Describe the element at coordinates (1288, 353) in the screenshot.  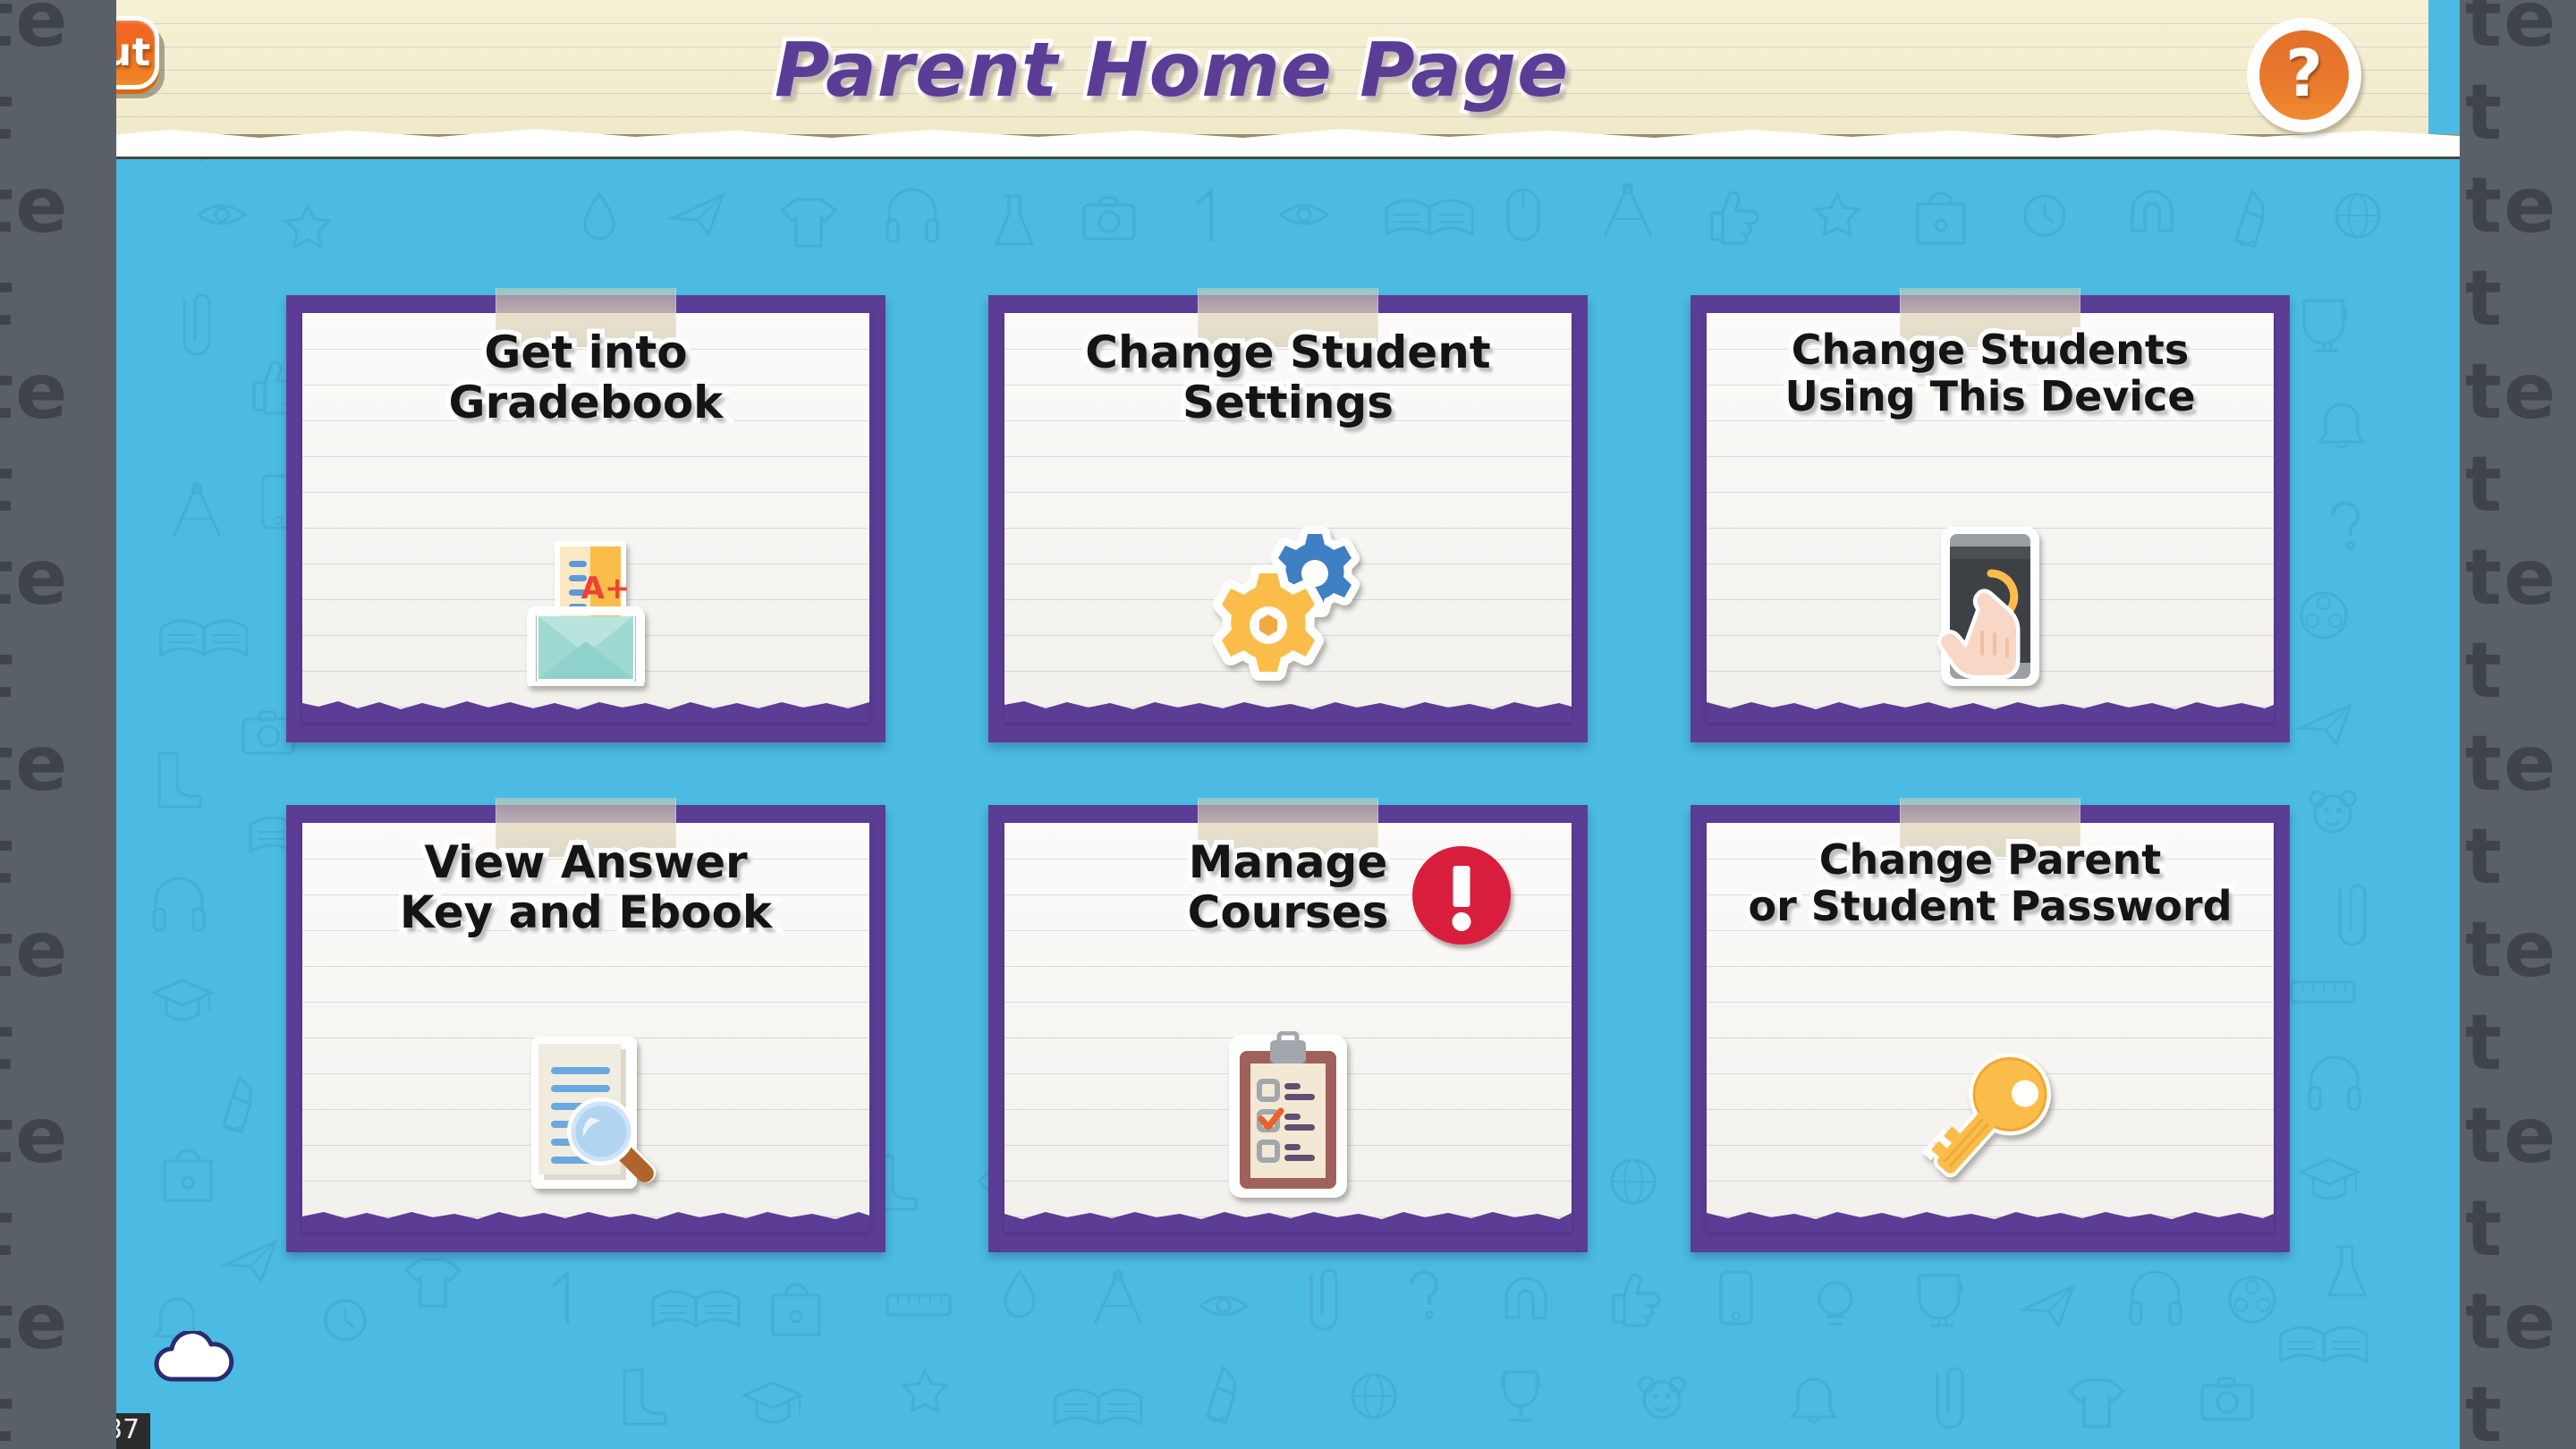
I see `card-title-line-1: Change Student` at that location.